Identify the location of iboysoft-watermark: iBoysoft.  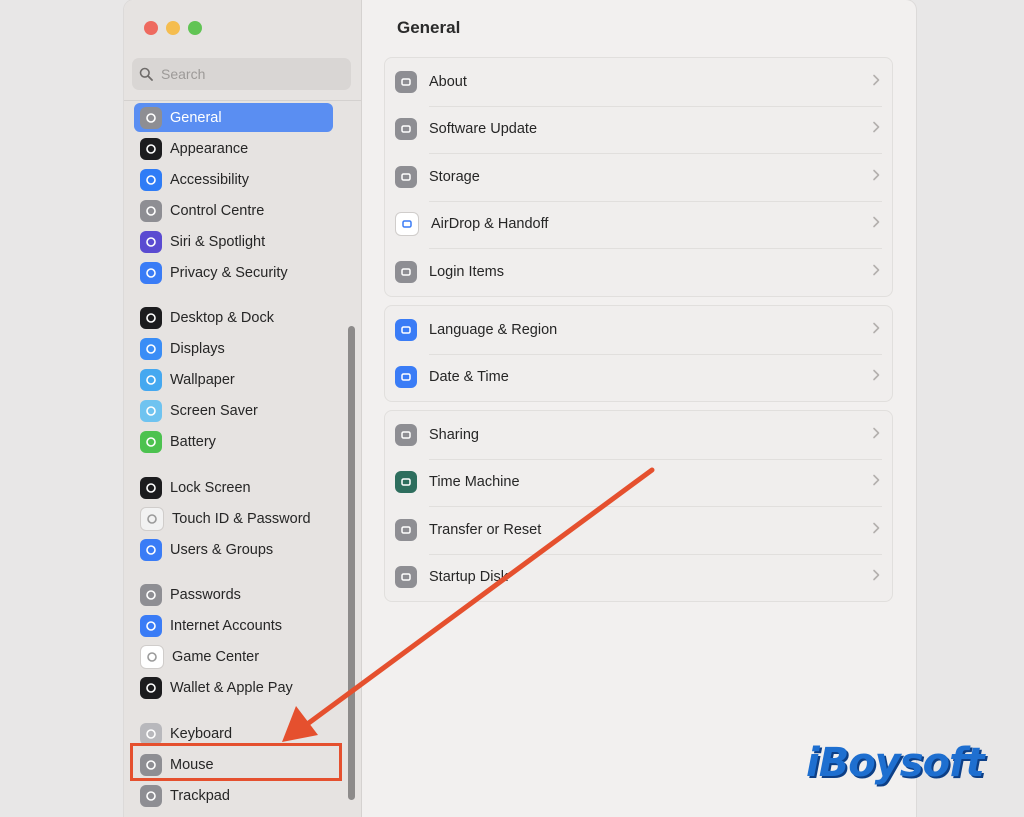
(895, 763).